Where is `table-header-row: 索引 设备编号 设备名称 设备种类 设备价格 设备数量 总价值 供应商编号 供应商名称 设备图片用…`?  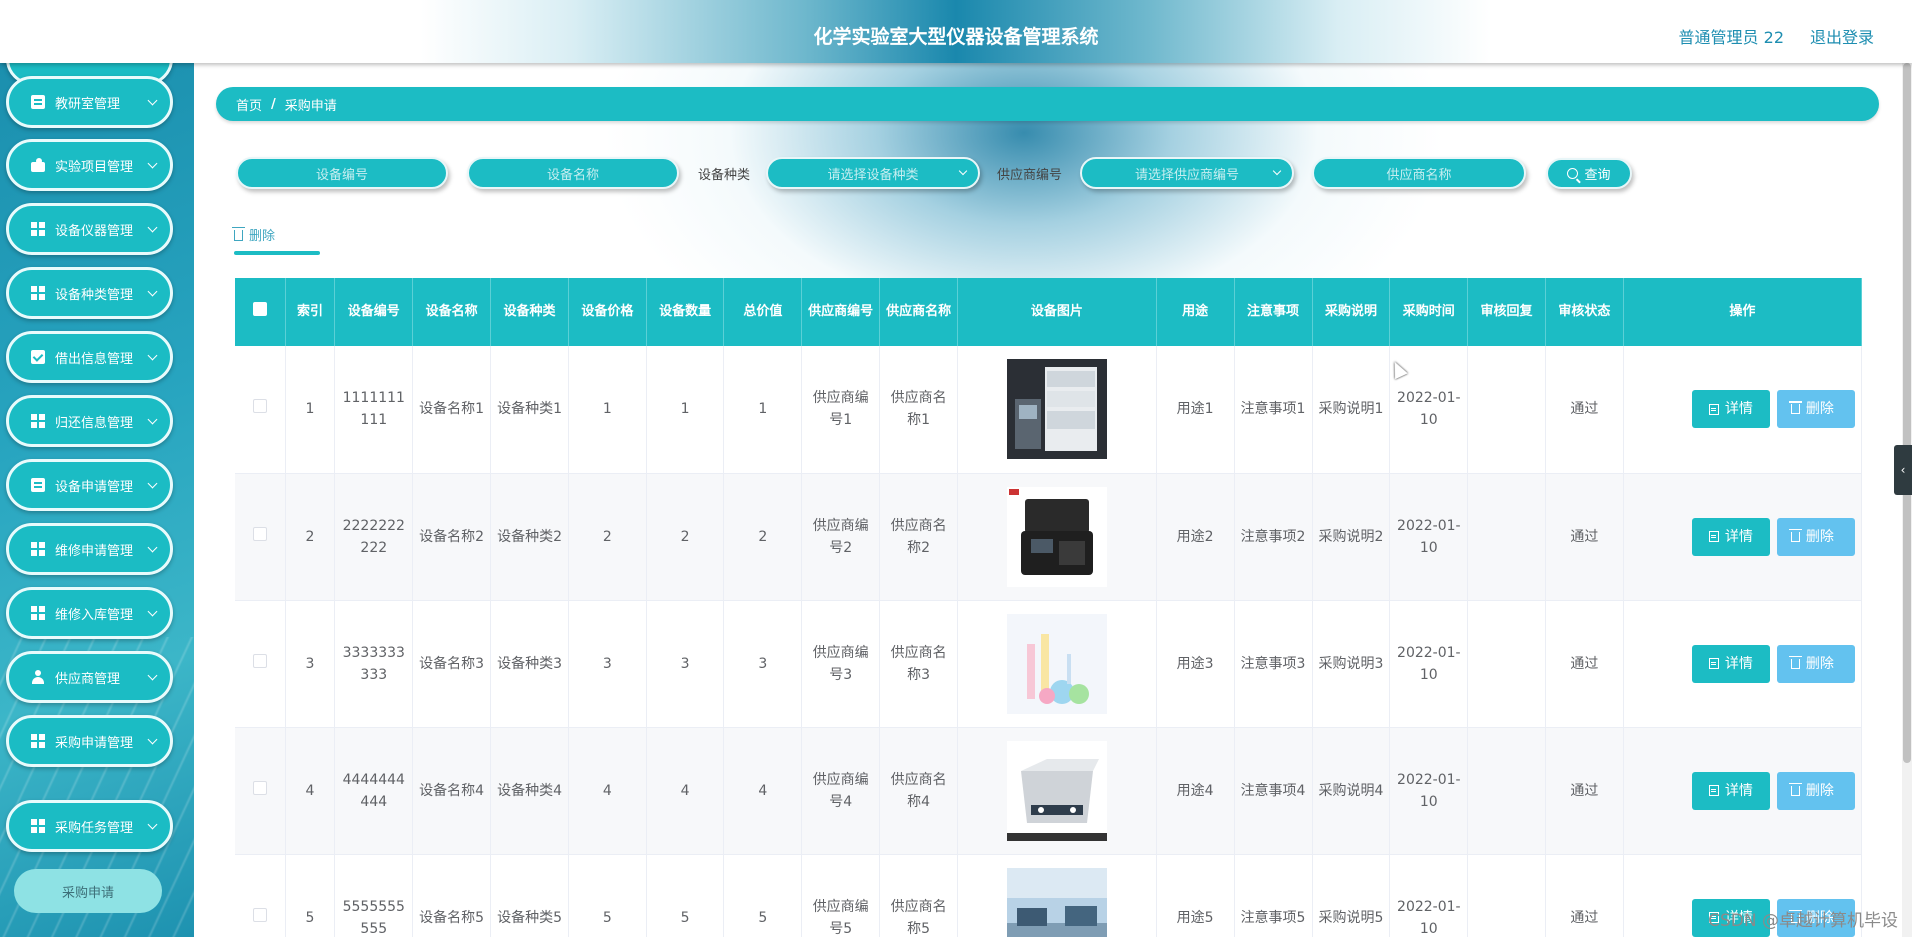
table-header-row: 索引 设备编号 设备名称 设备种类 设备价格 设备数量 总价值 供应商编号 供应商名称 设备图片用… is located at coordinates (1048, 312).